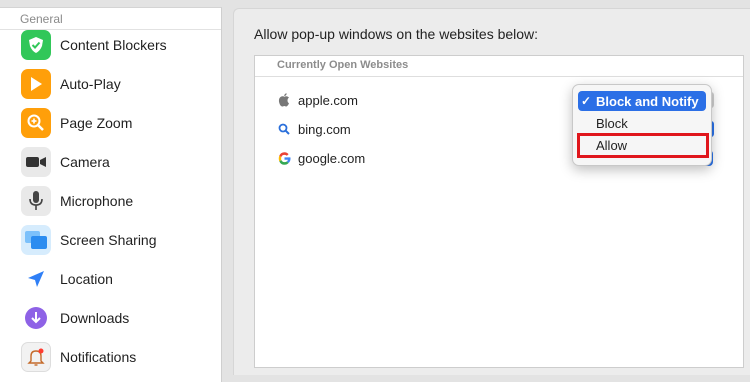  I want to click on list-item-bing: bing.com, so click(314, 129).